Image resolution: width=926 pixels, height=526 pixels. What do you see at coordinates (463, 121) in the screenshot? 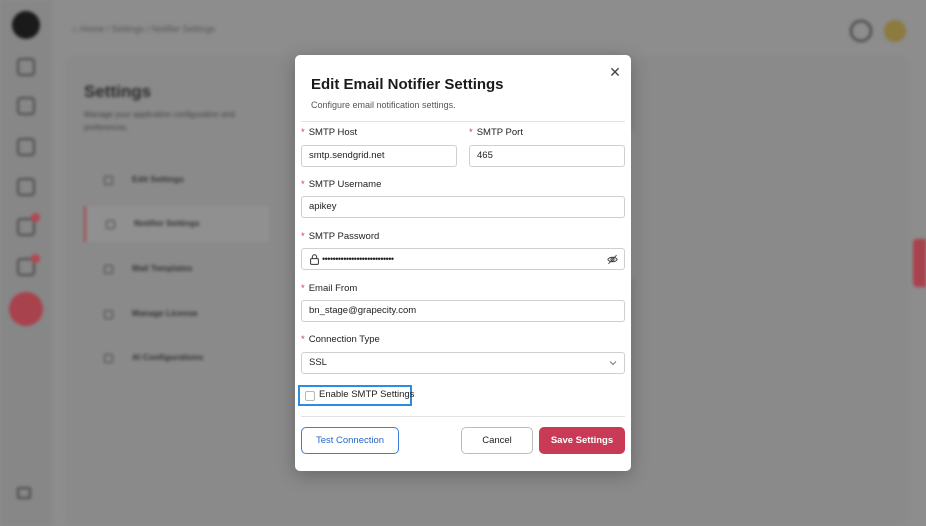
I see `header-divider` at bounding box center [463, 121].